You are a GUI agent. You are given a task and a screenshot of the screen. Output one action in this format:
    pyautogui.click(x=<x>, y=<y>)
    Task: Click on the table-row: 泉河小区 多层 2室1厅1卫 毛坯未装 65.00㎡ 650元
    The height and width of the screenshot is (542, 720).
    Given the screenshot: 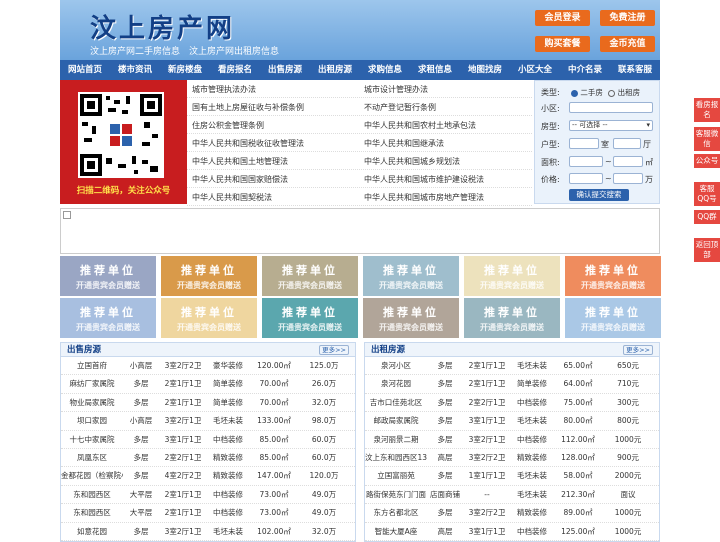 What is the action you would take?
    pyautogui.click(x=512, y=366)
    